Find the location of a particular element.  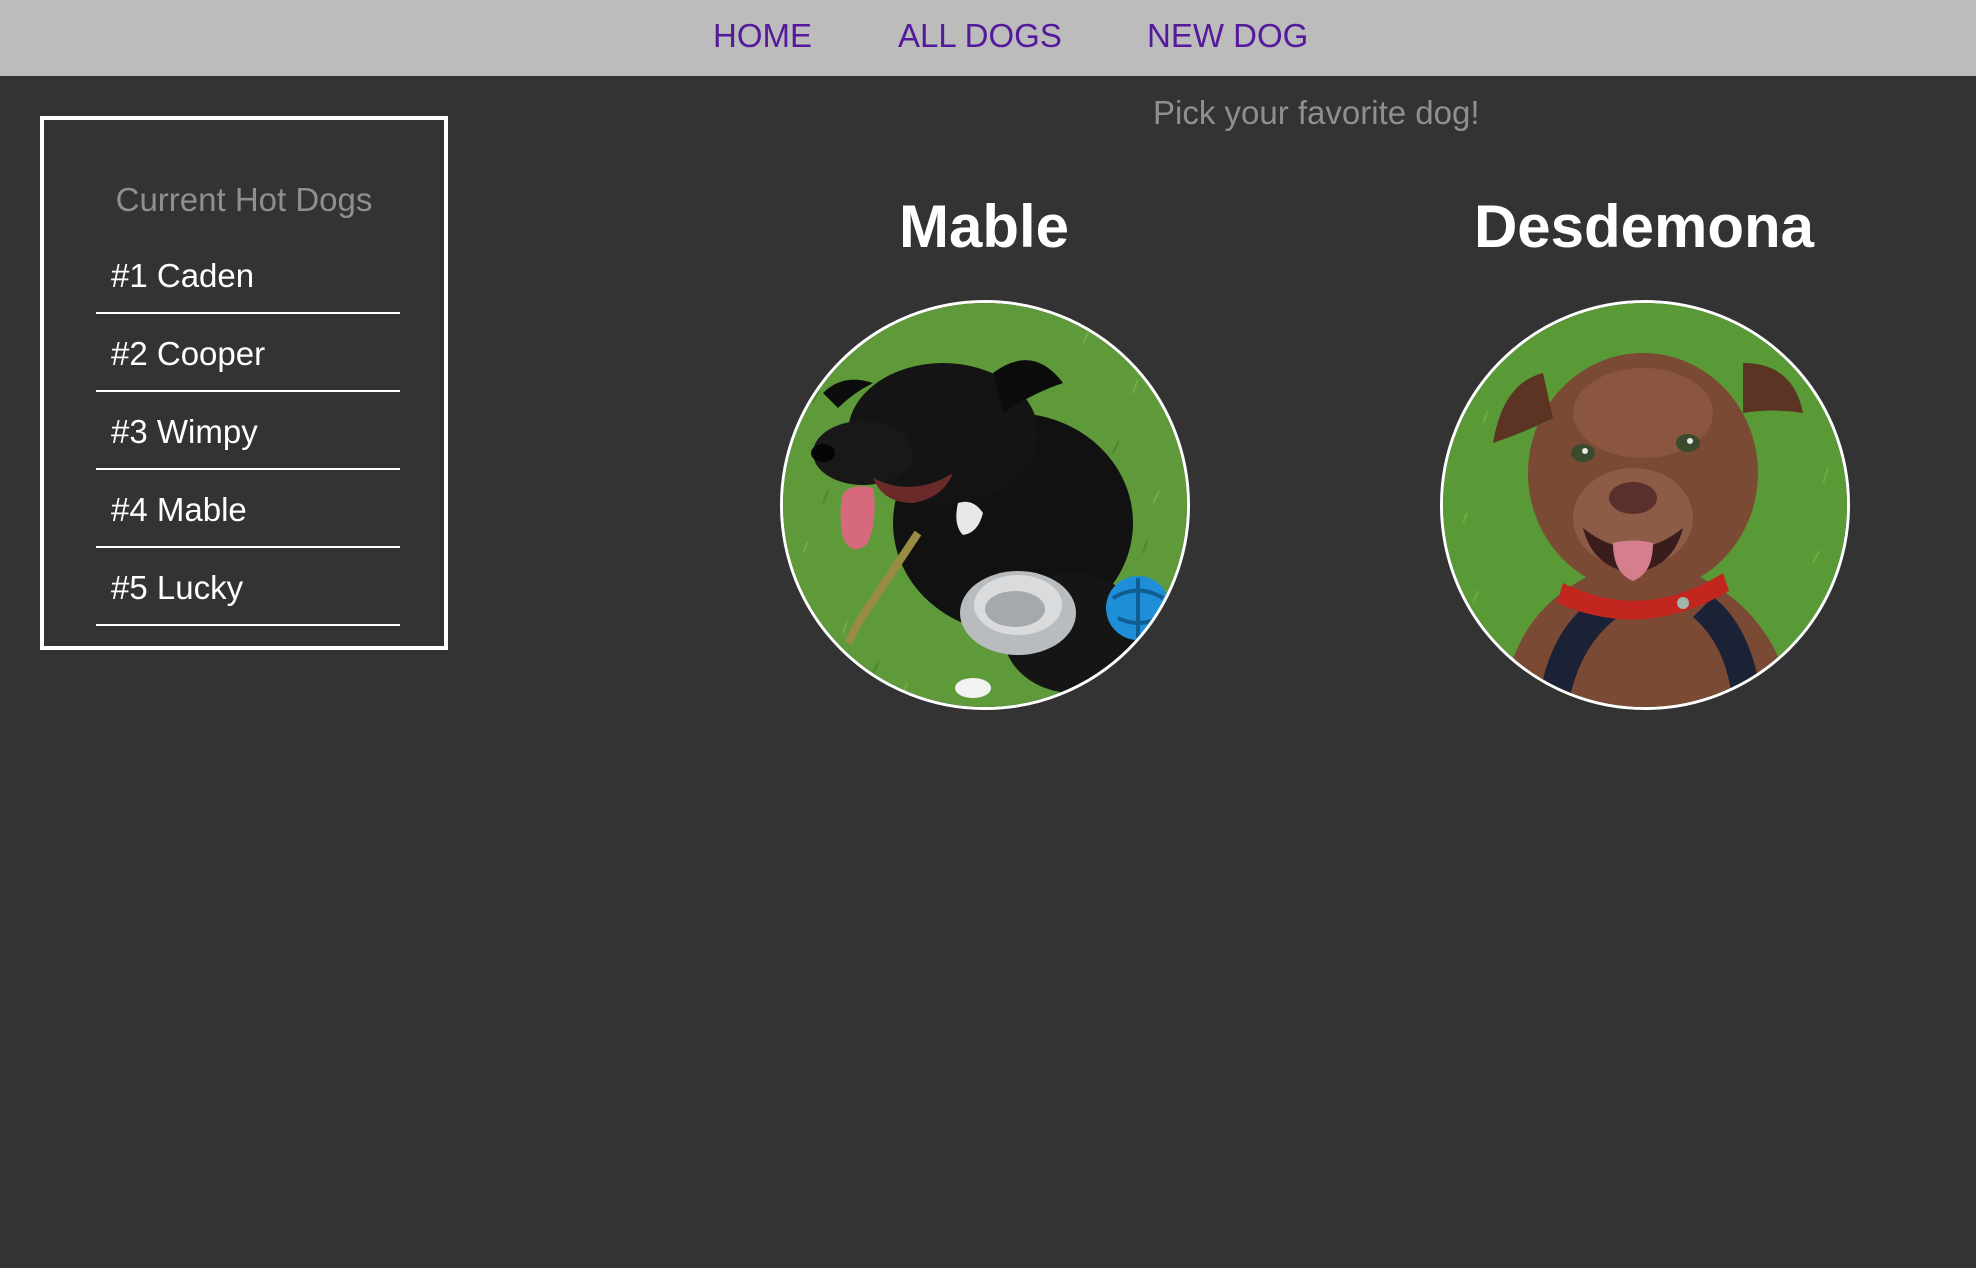

nav-home-link: HOME is located at coordinates (762, 36).